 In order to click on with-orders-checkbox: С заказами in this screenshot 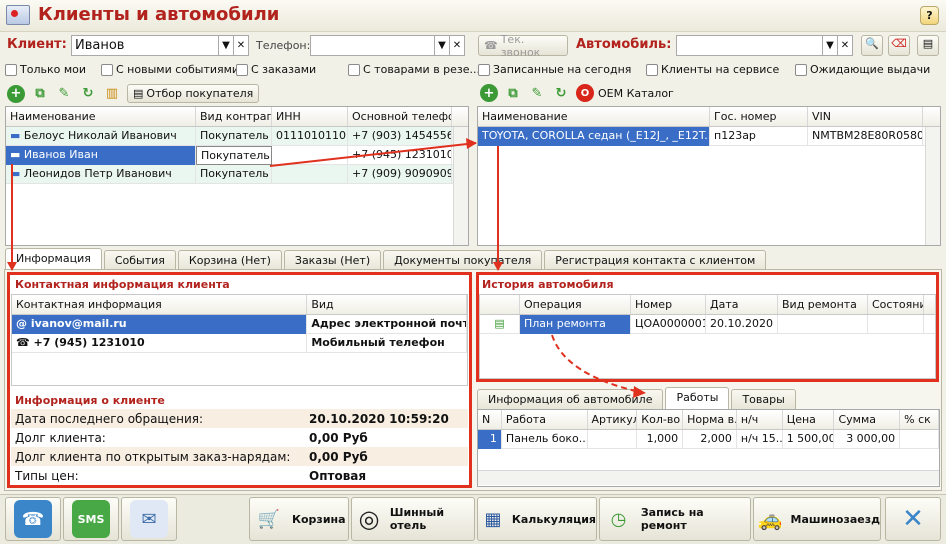, I will do `click(276, 69)`.